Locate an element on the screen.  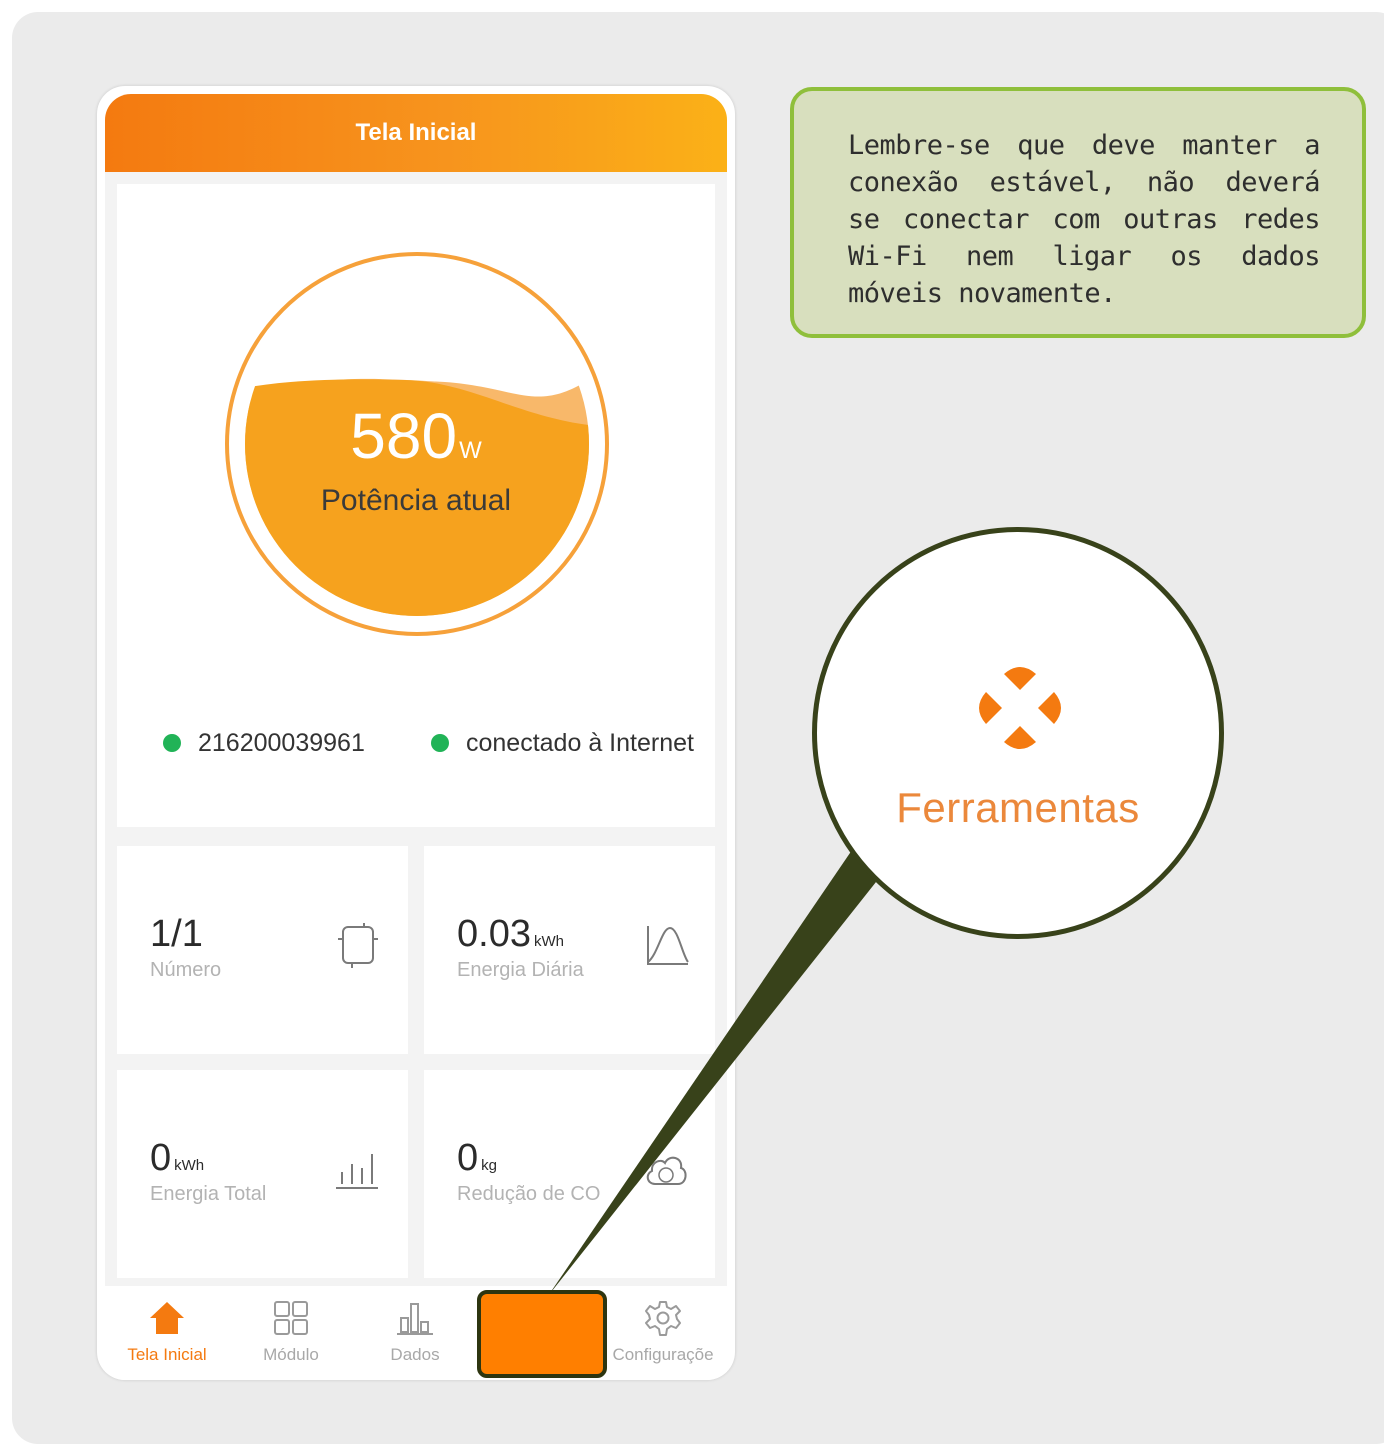
nav-item-settings: Configuraçõe is located at coordinates (663, 1333).